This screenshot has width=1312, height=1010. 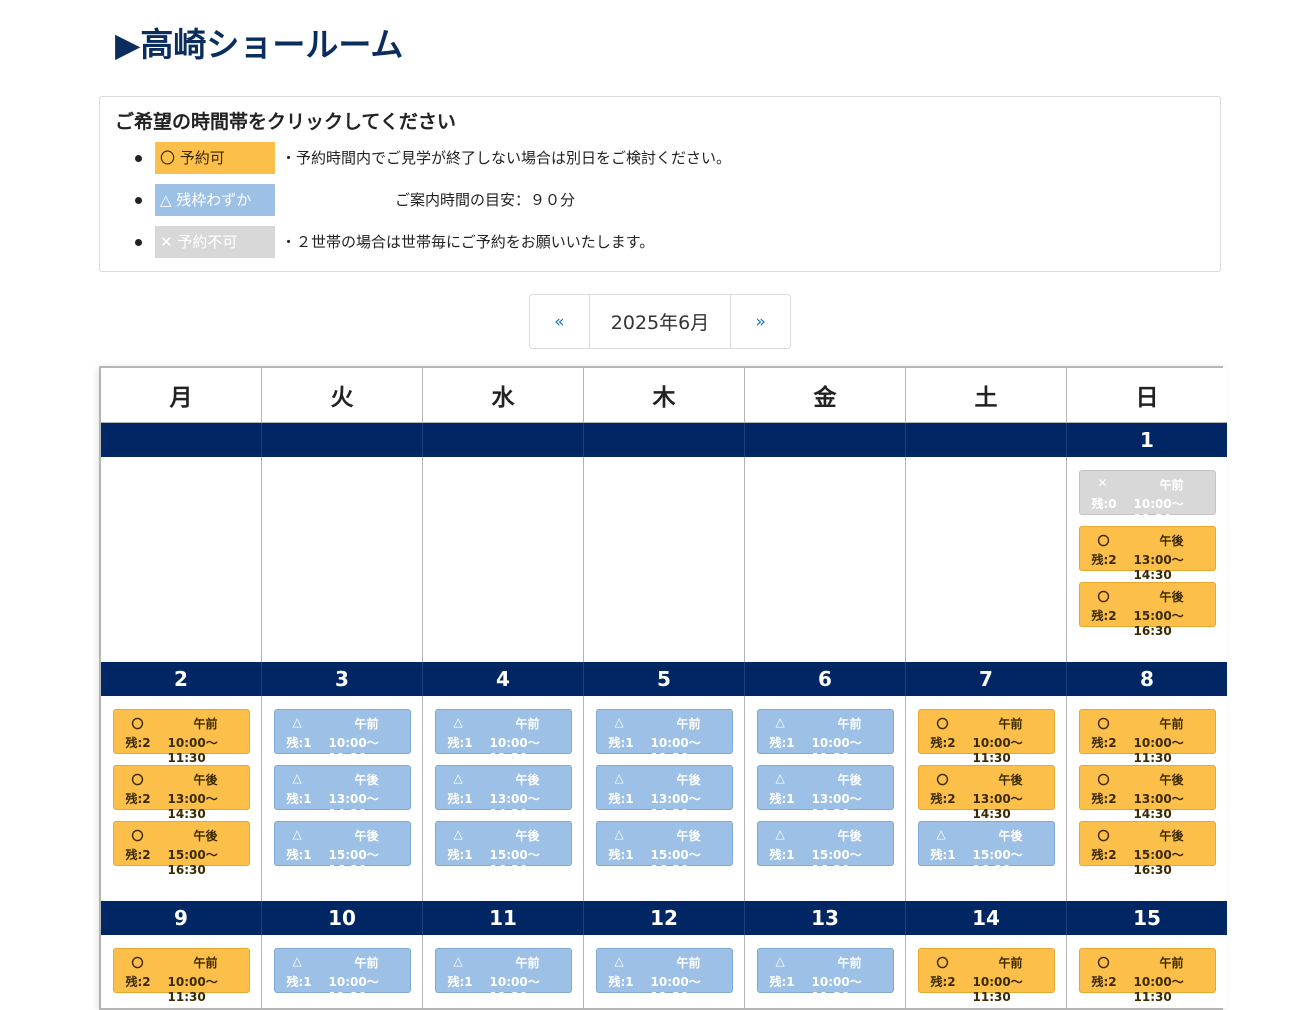 What do you see at coordinates (342, 439) in the screenshot?
I see `day-number` at bounding box center [342, 439].